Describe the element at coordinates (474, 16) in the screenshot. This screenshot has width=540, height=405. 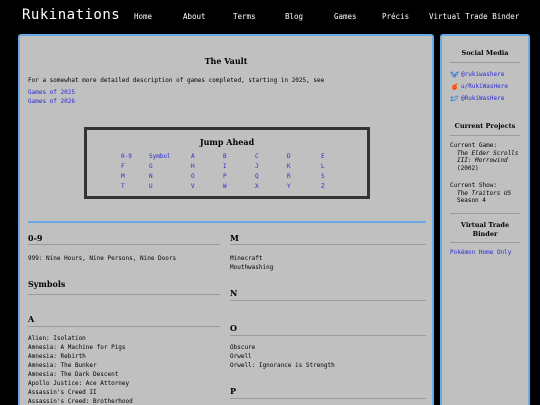
I see `nav-virtual-trade-binder: Virtual Trade Binder` at that location.